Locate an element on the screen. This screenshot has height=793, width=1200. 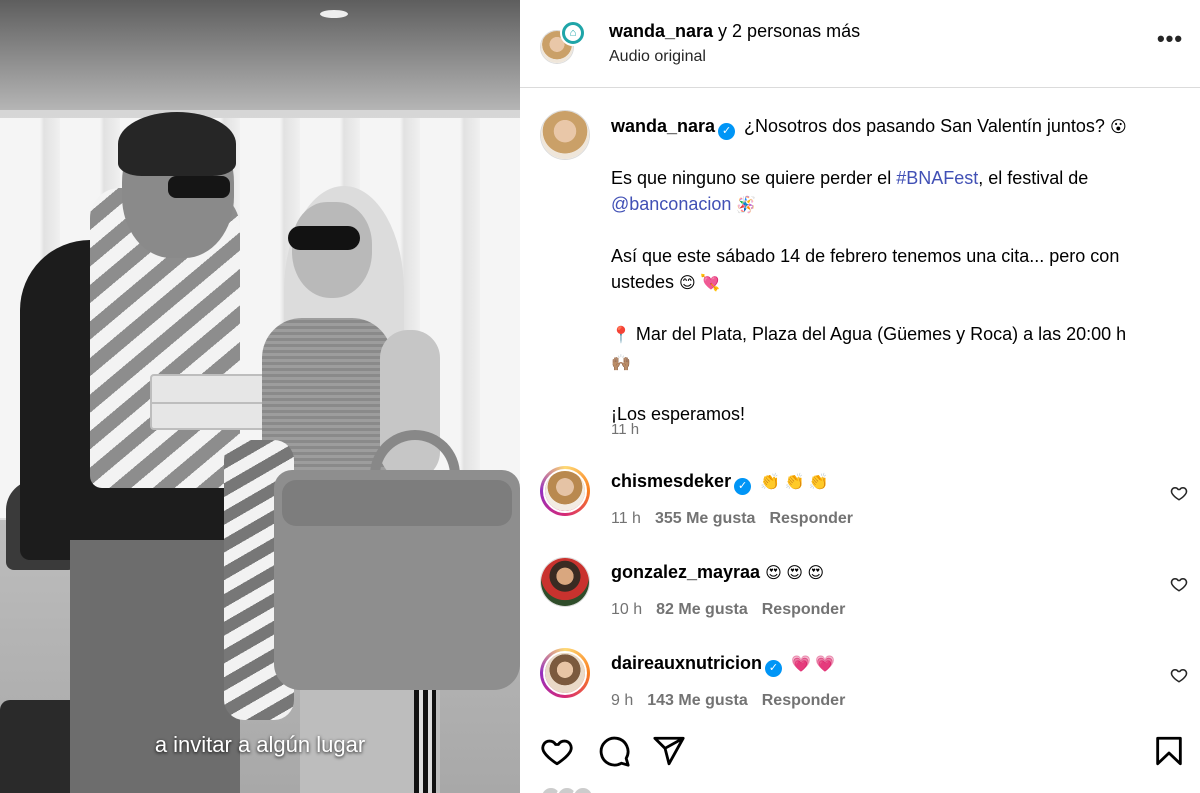
mention-link: @banconacion is located at coordinates (671, 204).